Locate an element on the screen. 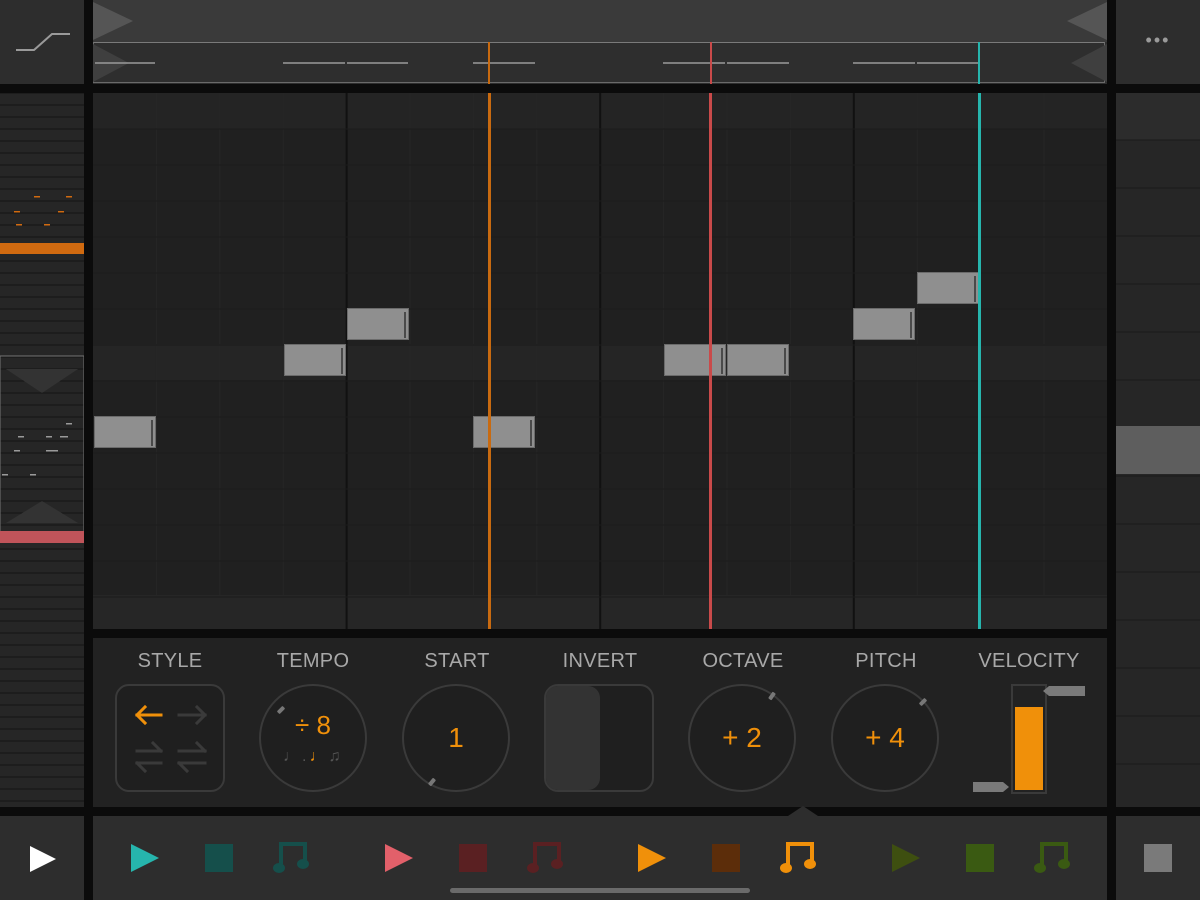 Image resolution: width=1200 pixels, height=900 pixels. stop-all-button is located at coordinates (1158, 858).